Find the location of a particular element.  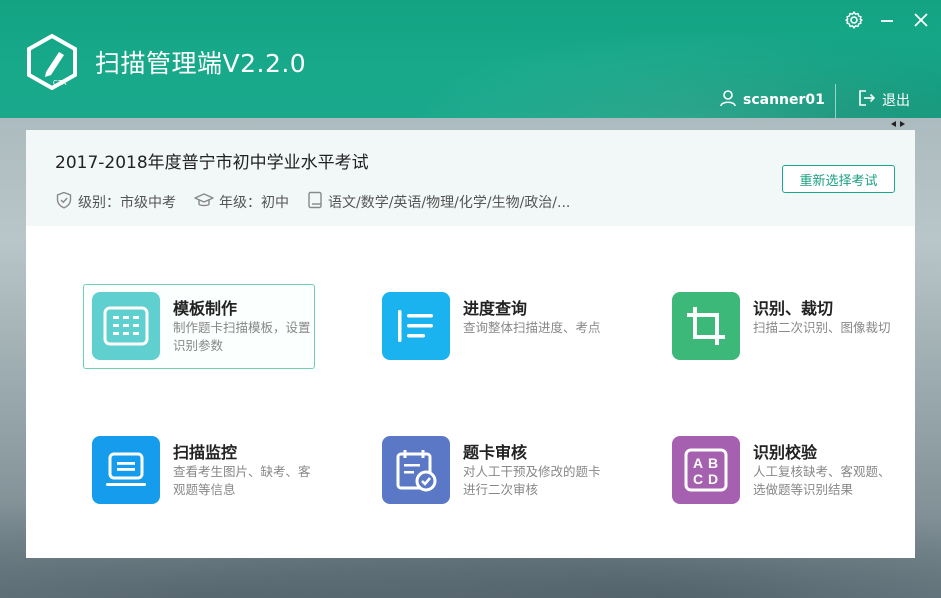

shield-icon is located at coordinates (64, 202).